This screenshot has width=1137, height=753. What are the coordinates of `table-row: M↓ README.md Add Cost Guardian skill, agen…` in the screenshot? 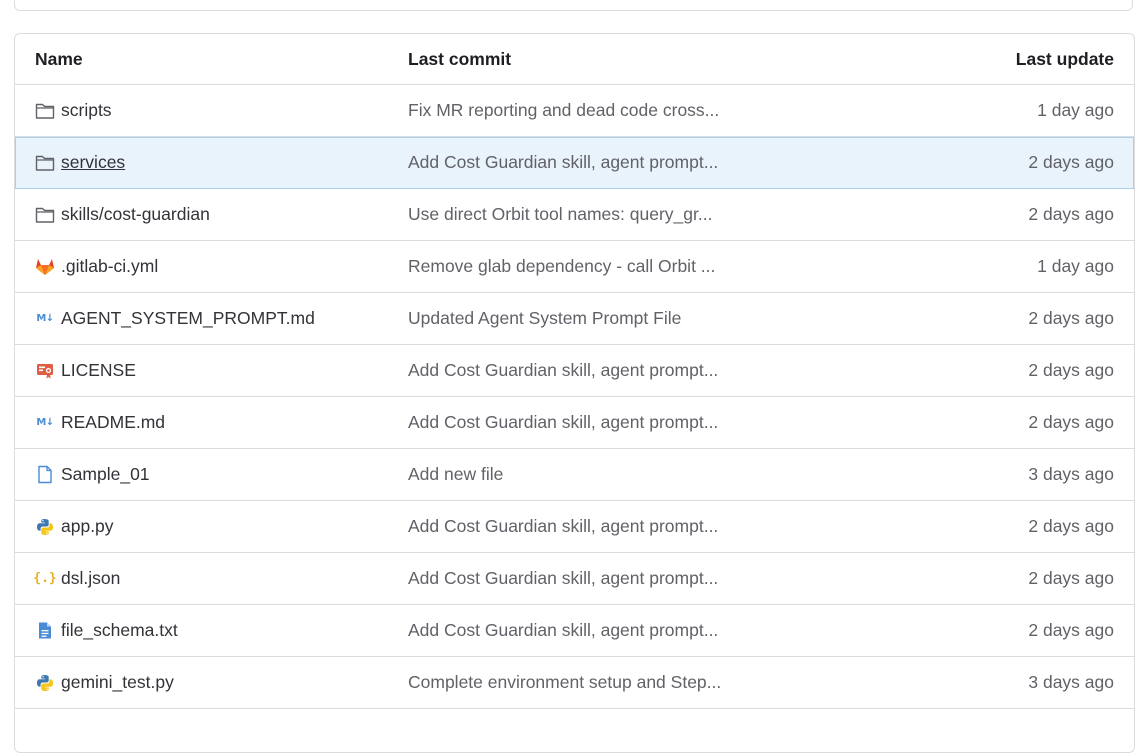 It's located at (574, 423).